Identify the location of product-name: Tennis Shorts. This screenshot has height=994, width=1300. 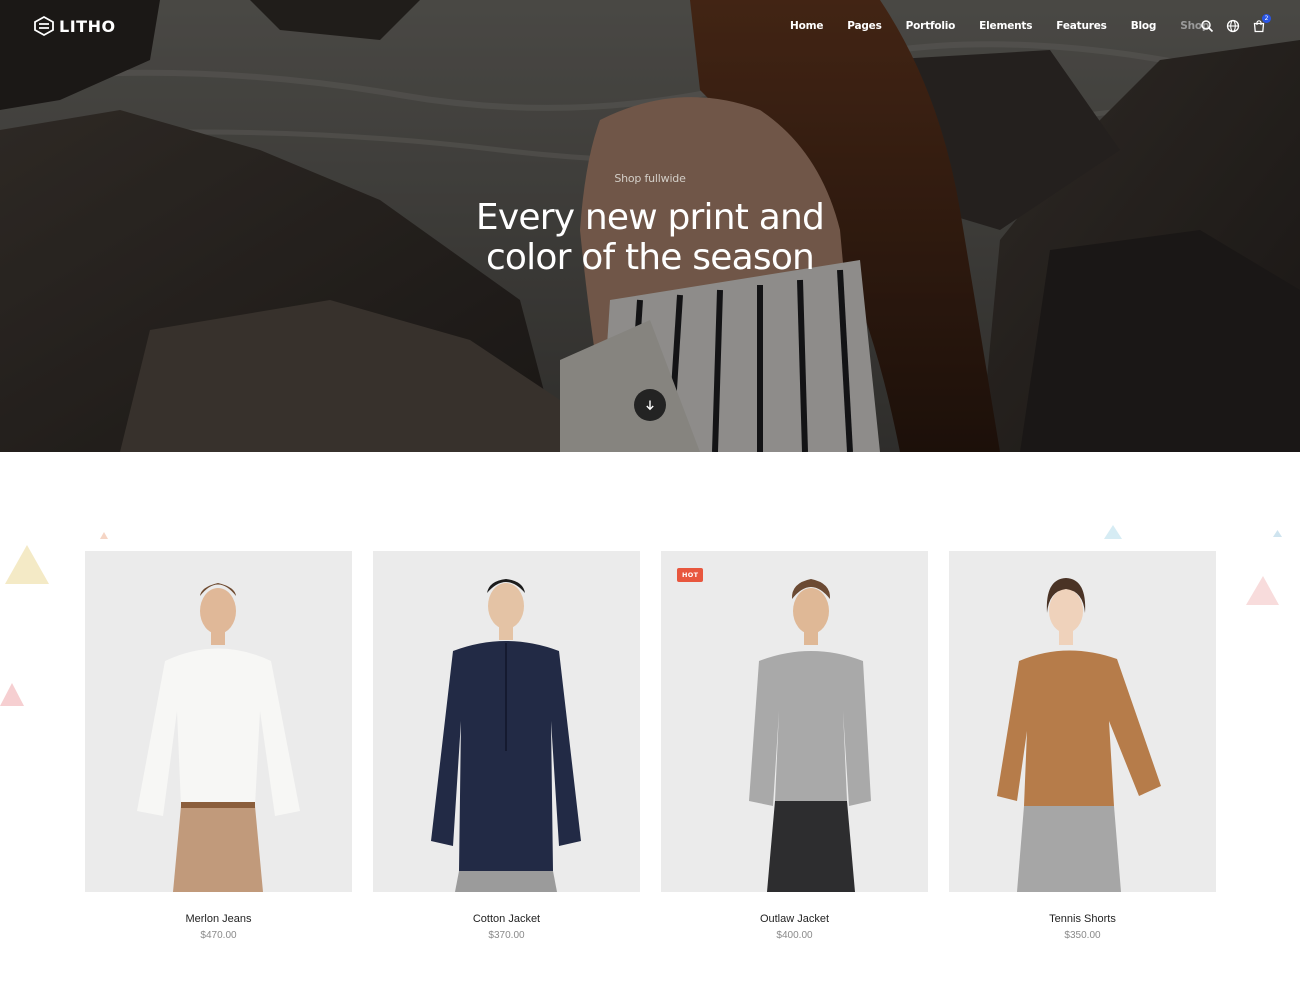
(1082, 919).